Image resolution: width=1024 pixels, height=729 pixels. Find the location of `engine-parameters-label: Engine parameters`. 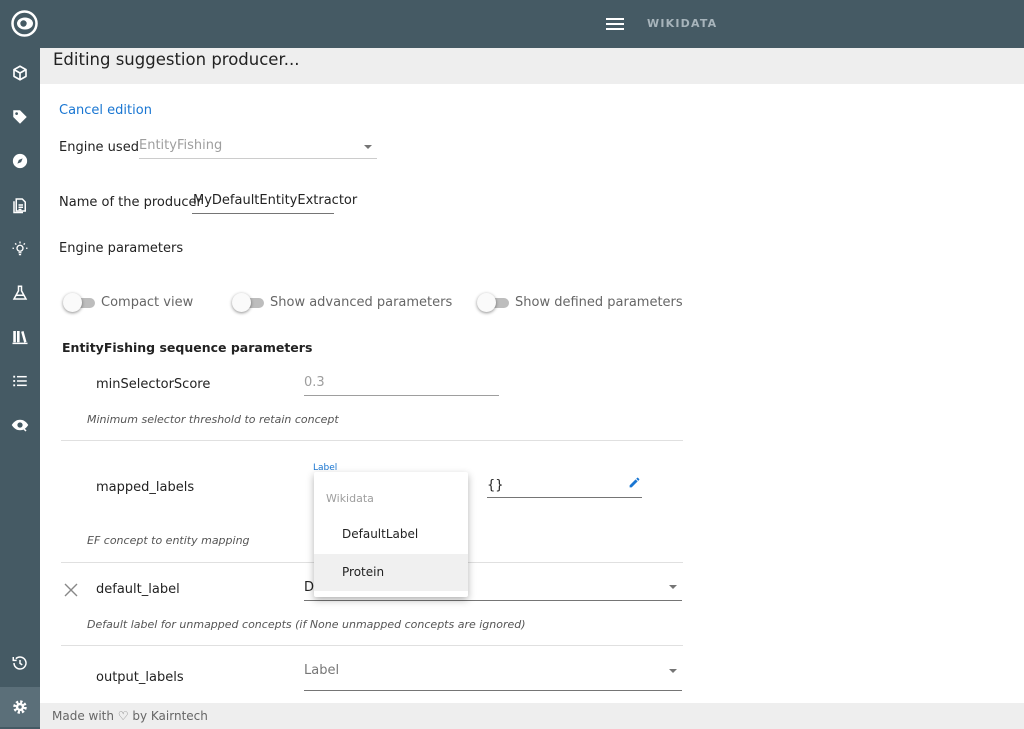

engine-parameters-label: Engine parameters is located at coordinates (121, 248).